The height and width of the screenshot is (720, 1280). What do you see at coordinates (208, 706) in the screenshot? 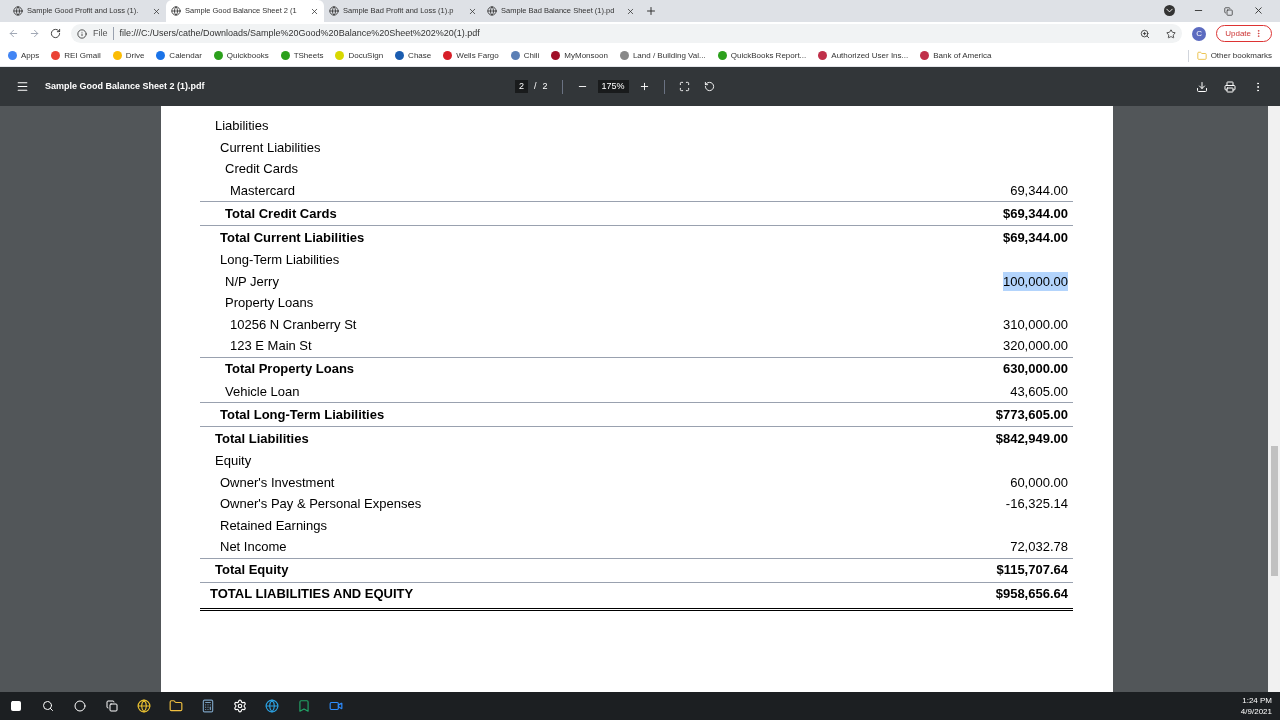
I see `calculator-icon` at bounding box center [208, 706].